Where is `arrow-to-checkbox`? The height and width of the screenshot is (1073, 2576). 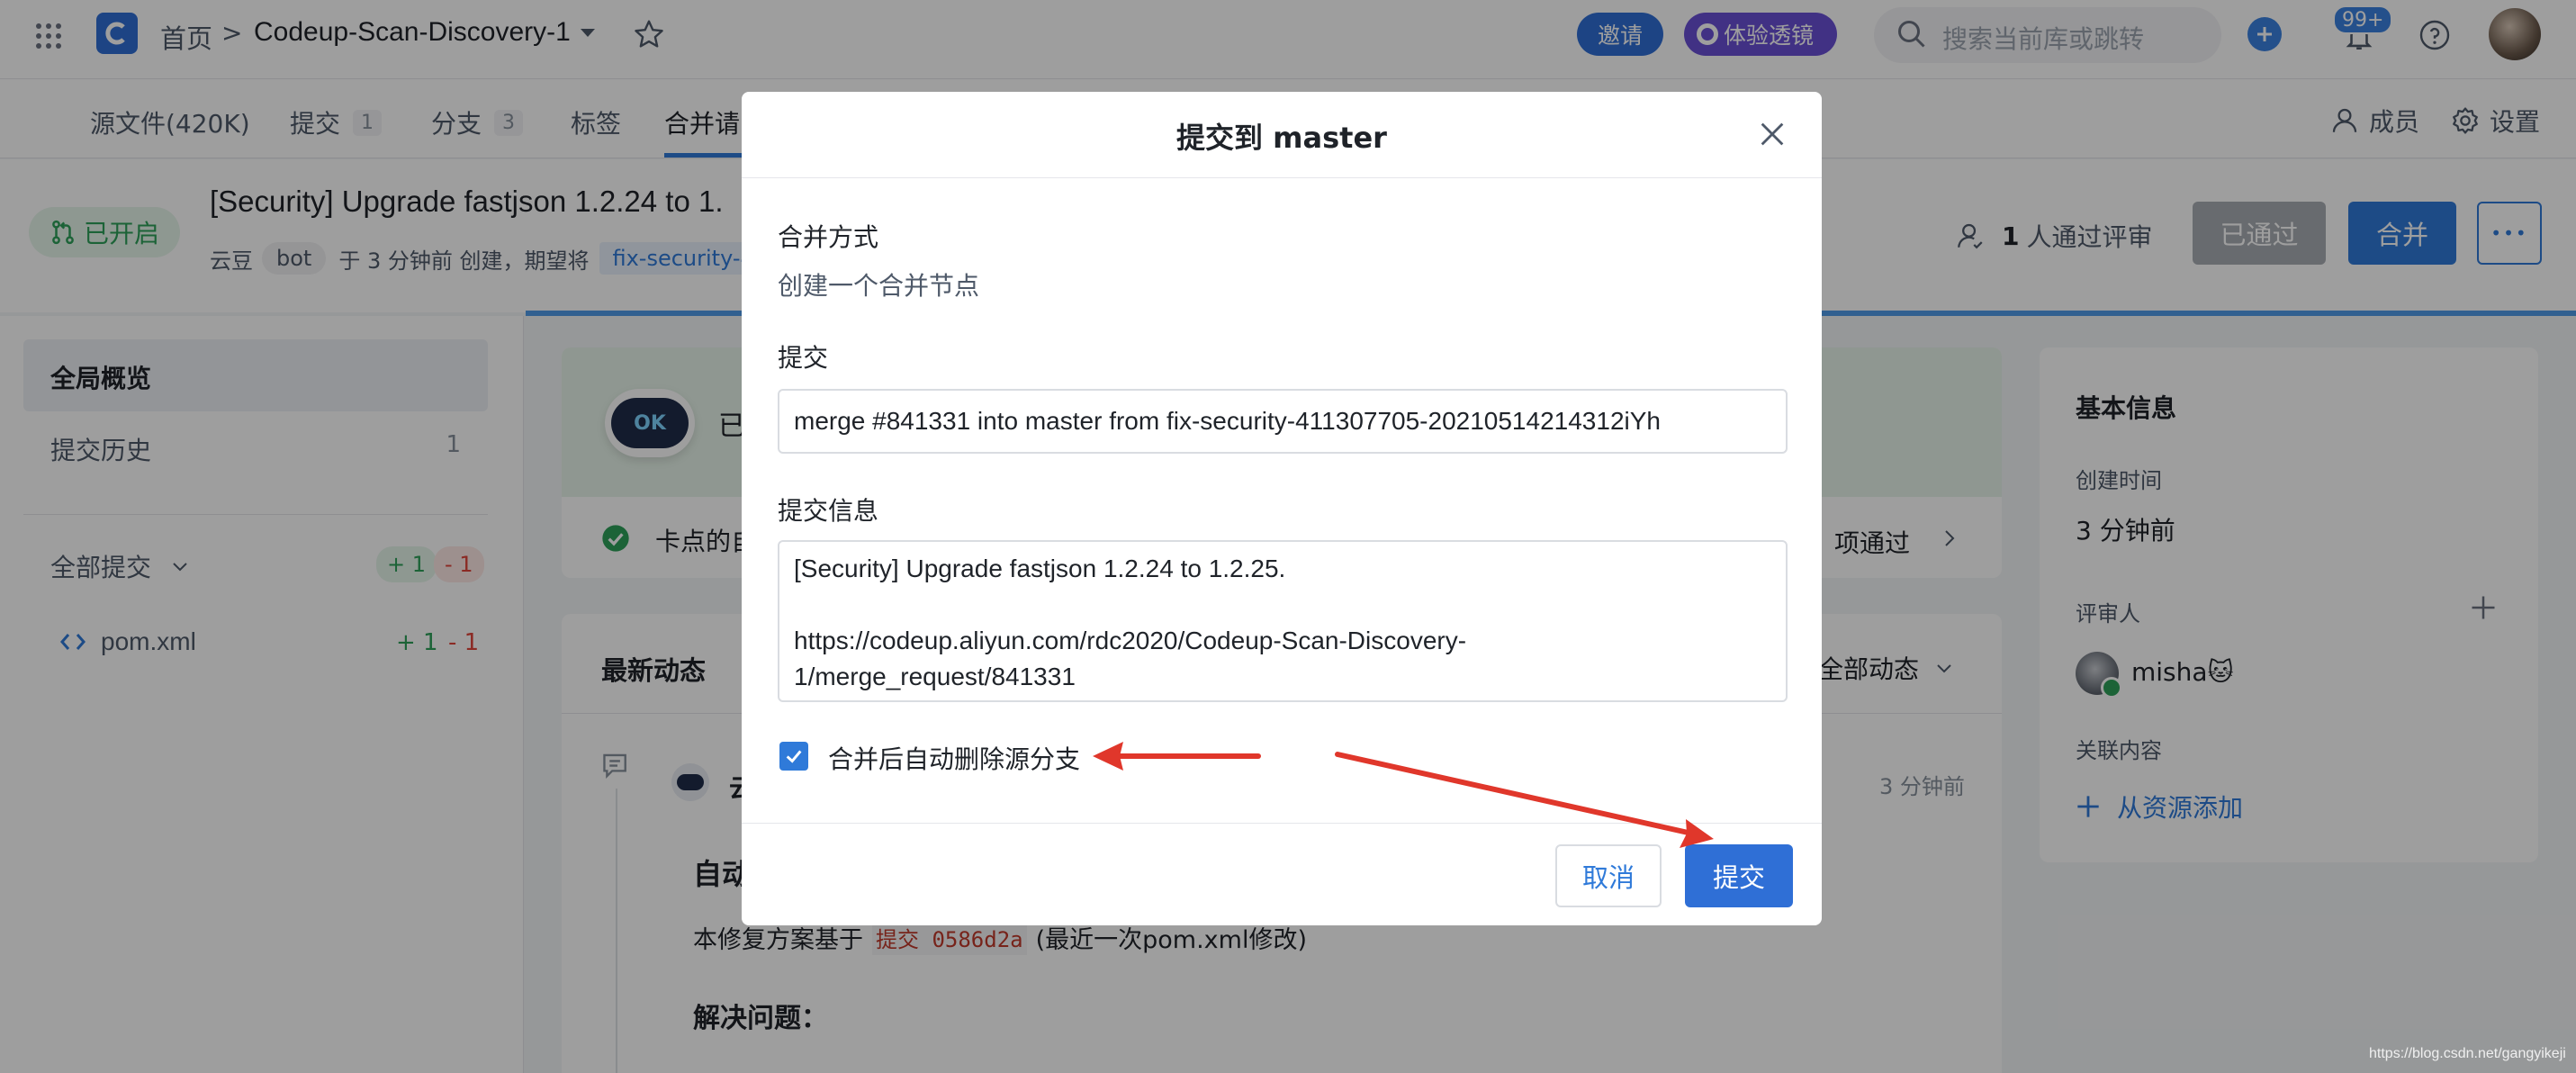 arrow-to-checkbox is located at coordinates (1177, 757).